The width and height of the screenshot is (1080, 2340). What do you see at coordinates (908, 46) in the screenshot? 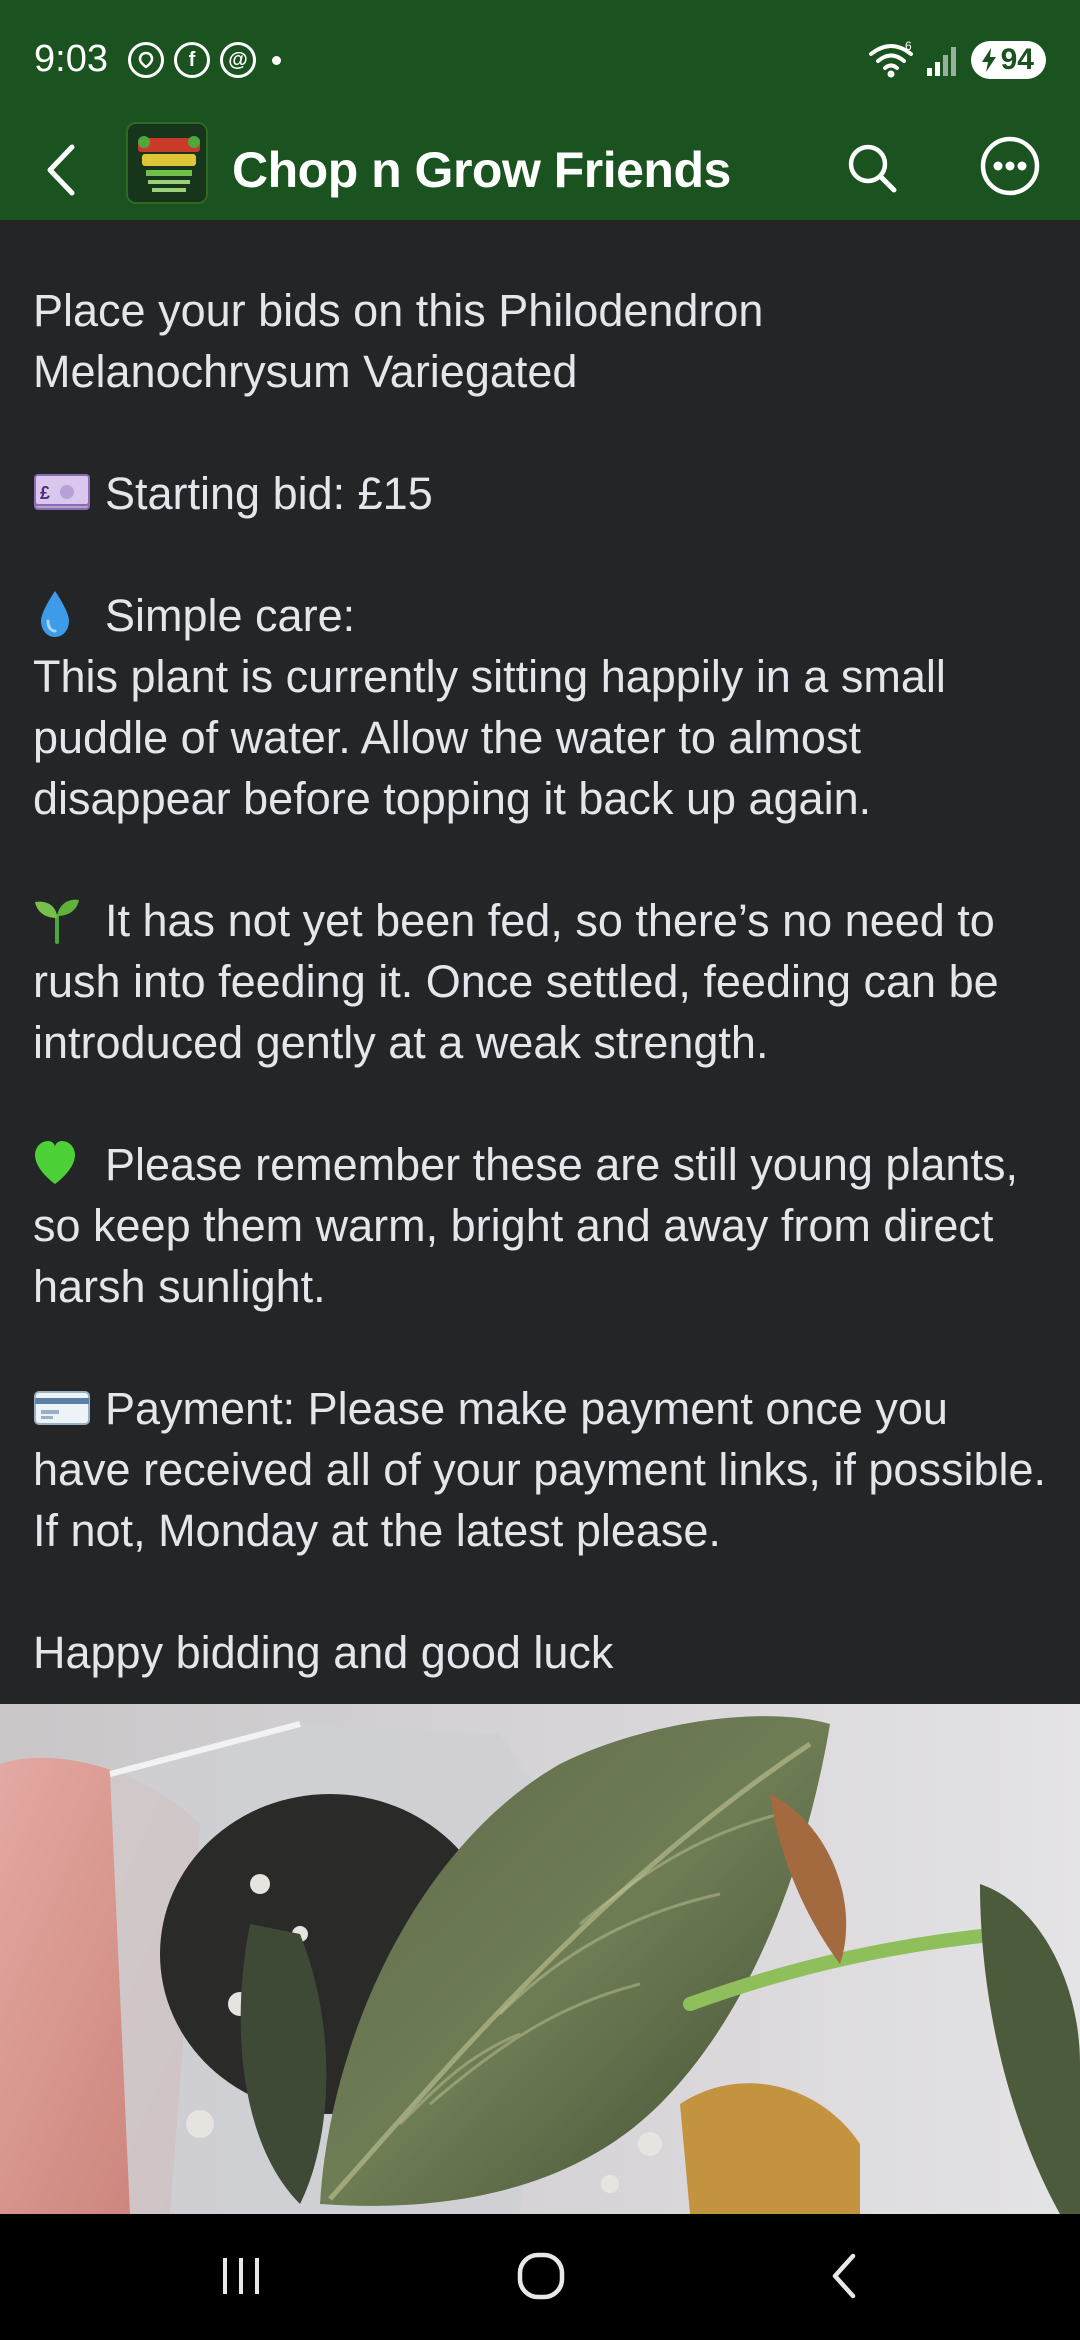
I see `svg-text: 6` at bounding box center [908, 46].